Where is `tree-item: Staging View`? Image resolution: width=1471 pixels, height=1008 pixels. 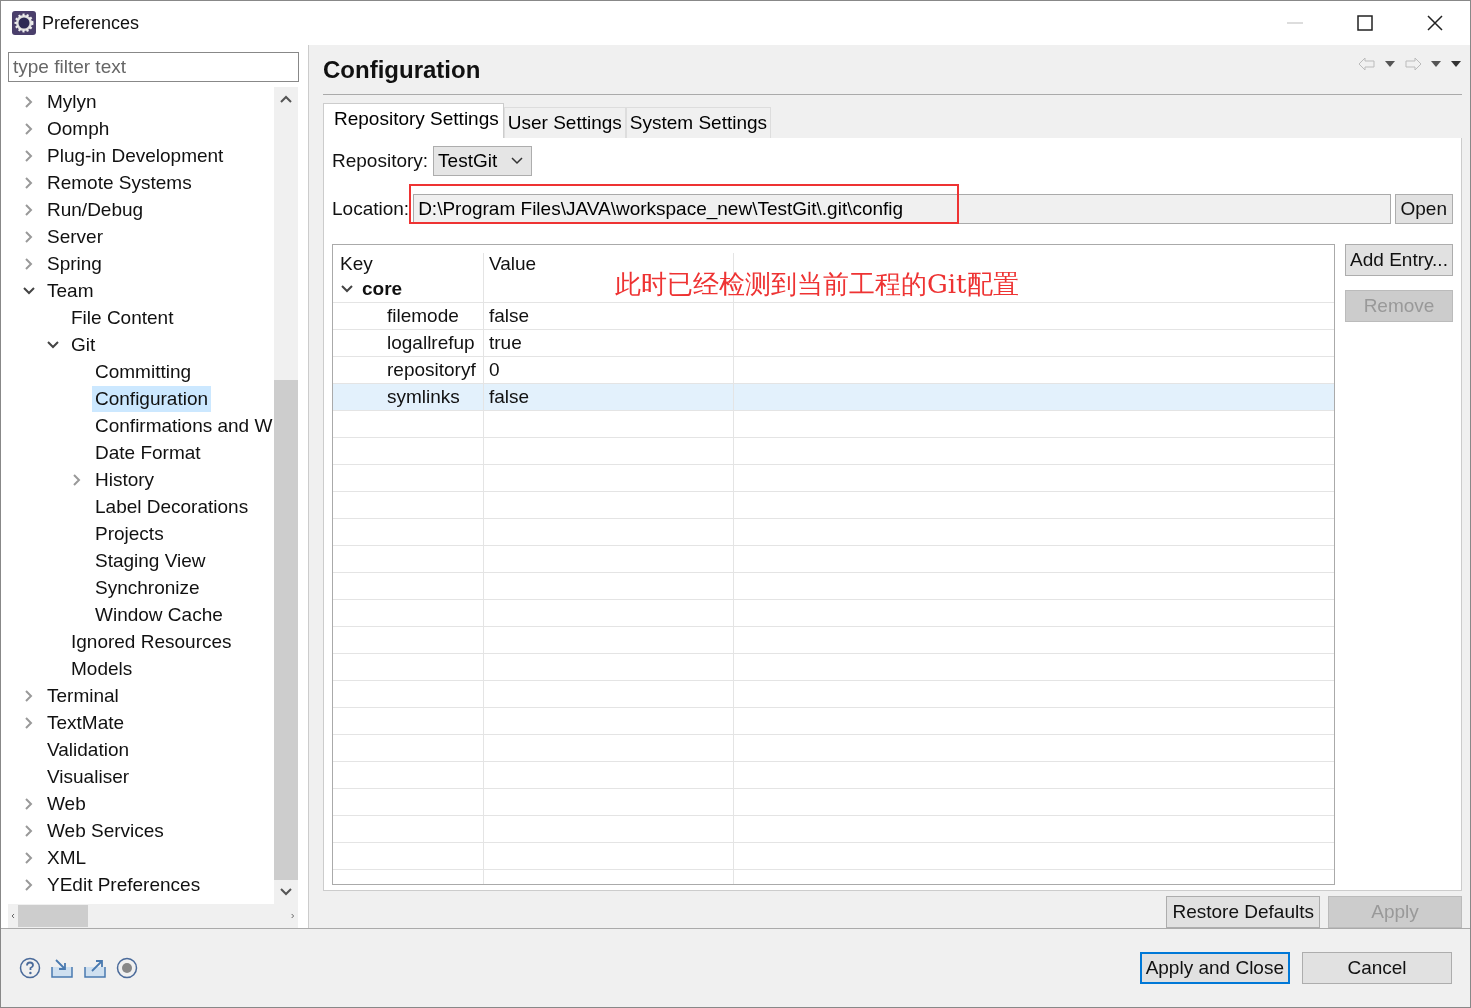 tree-item: Staging View is located at coordinates (150, 560).